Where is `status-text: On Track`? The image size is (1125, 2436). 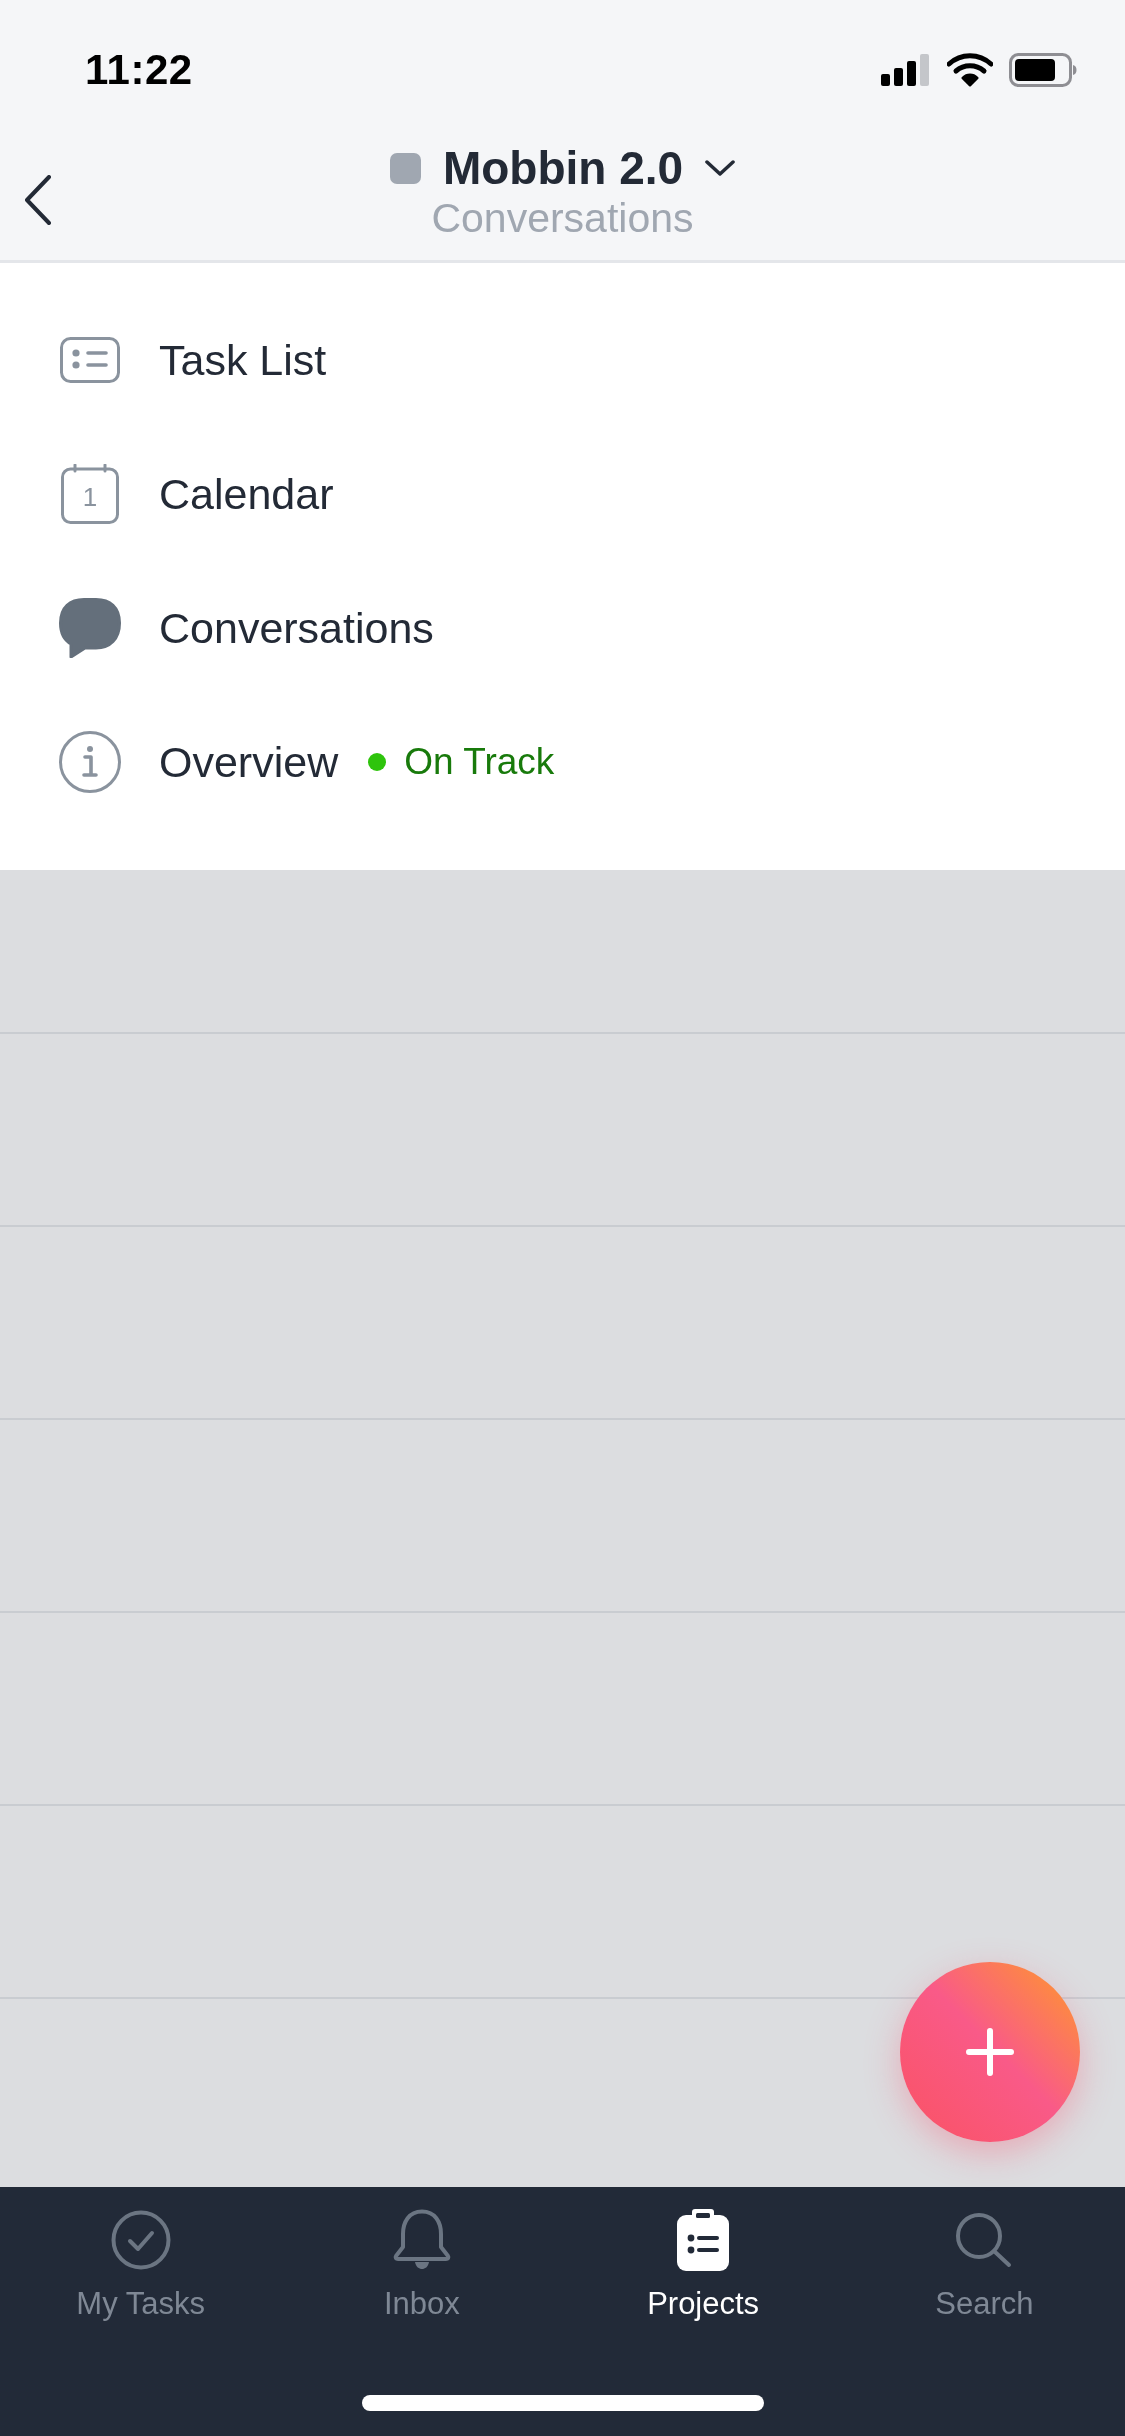 status-text: On Track is located at coordinates (479, 762).